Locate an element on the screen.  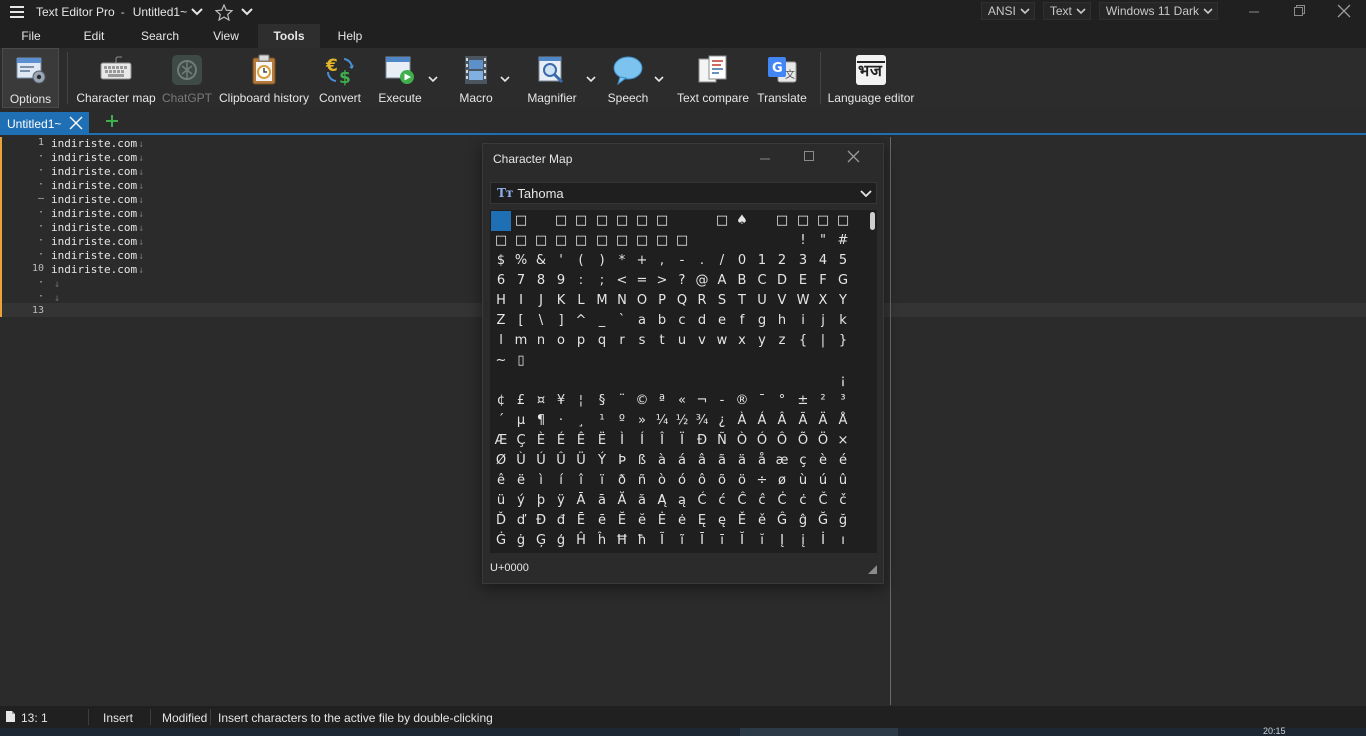
character-cell: ô is located at coordinates (702, 481).